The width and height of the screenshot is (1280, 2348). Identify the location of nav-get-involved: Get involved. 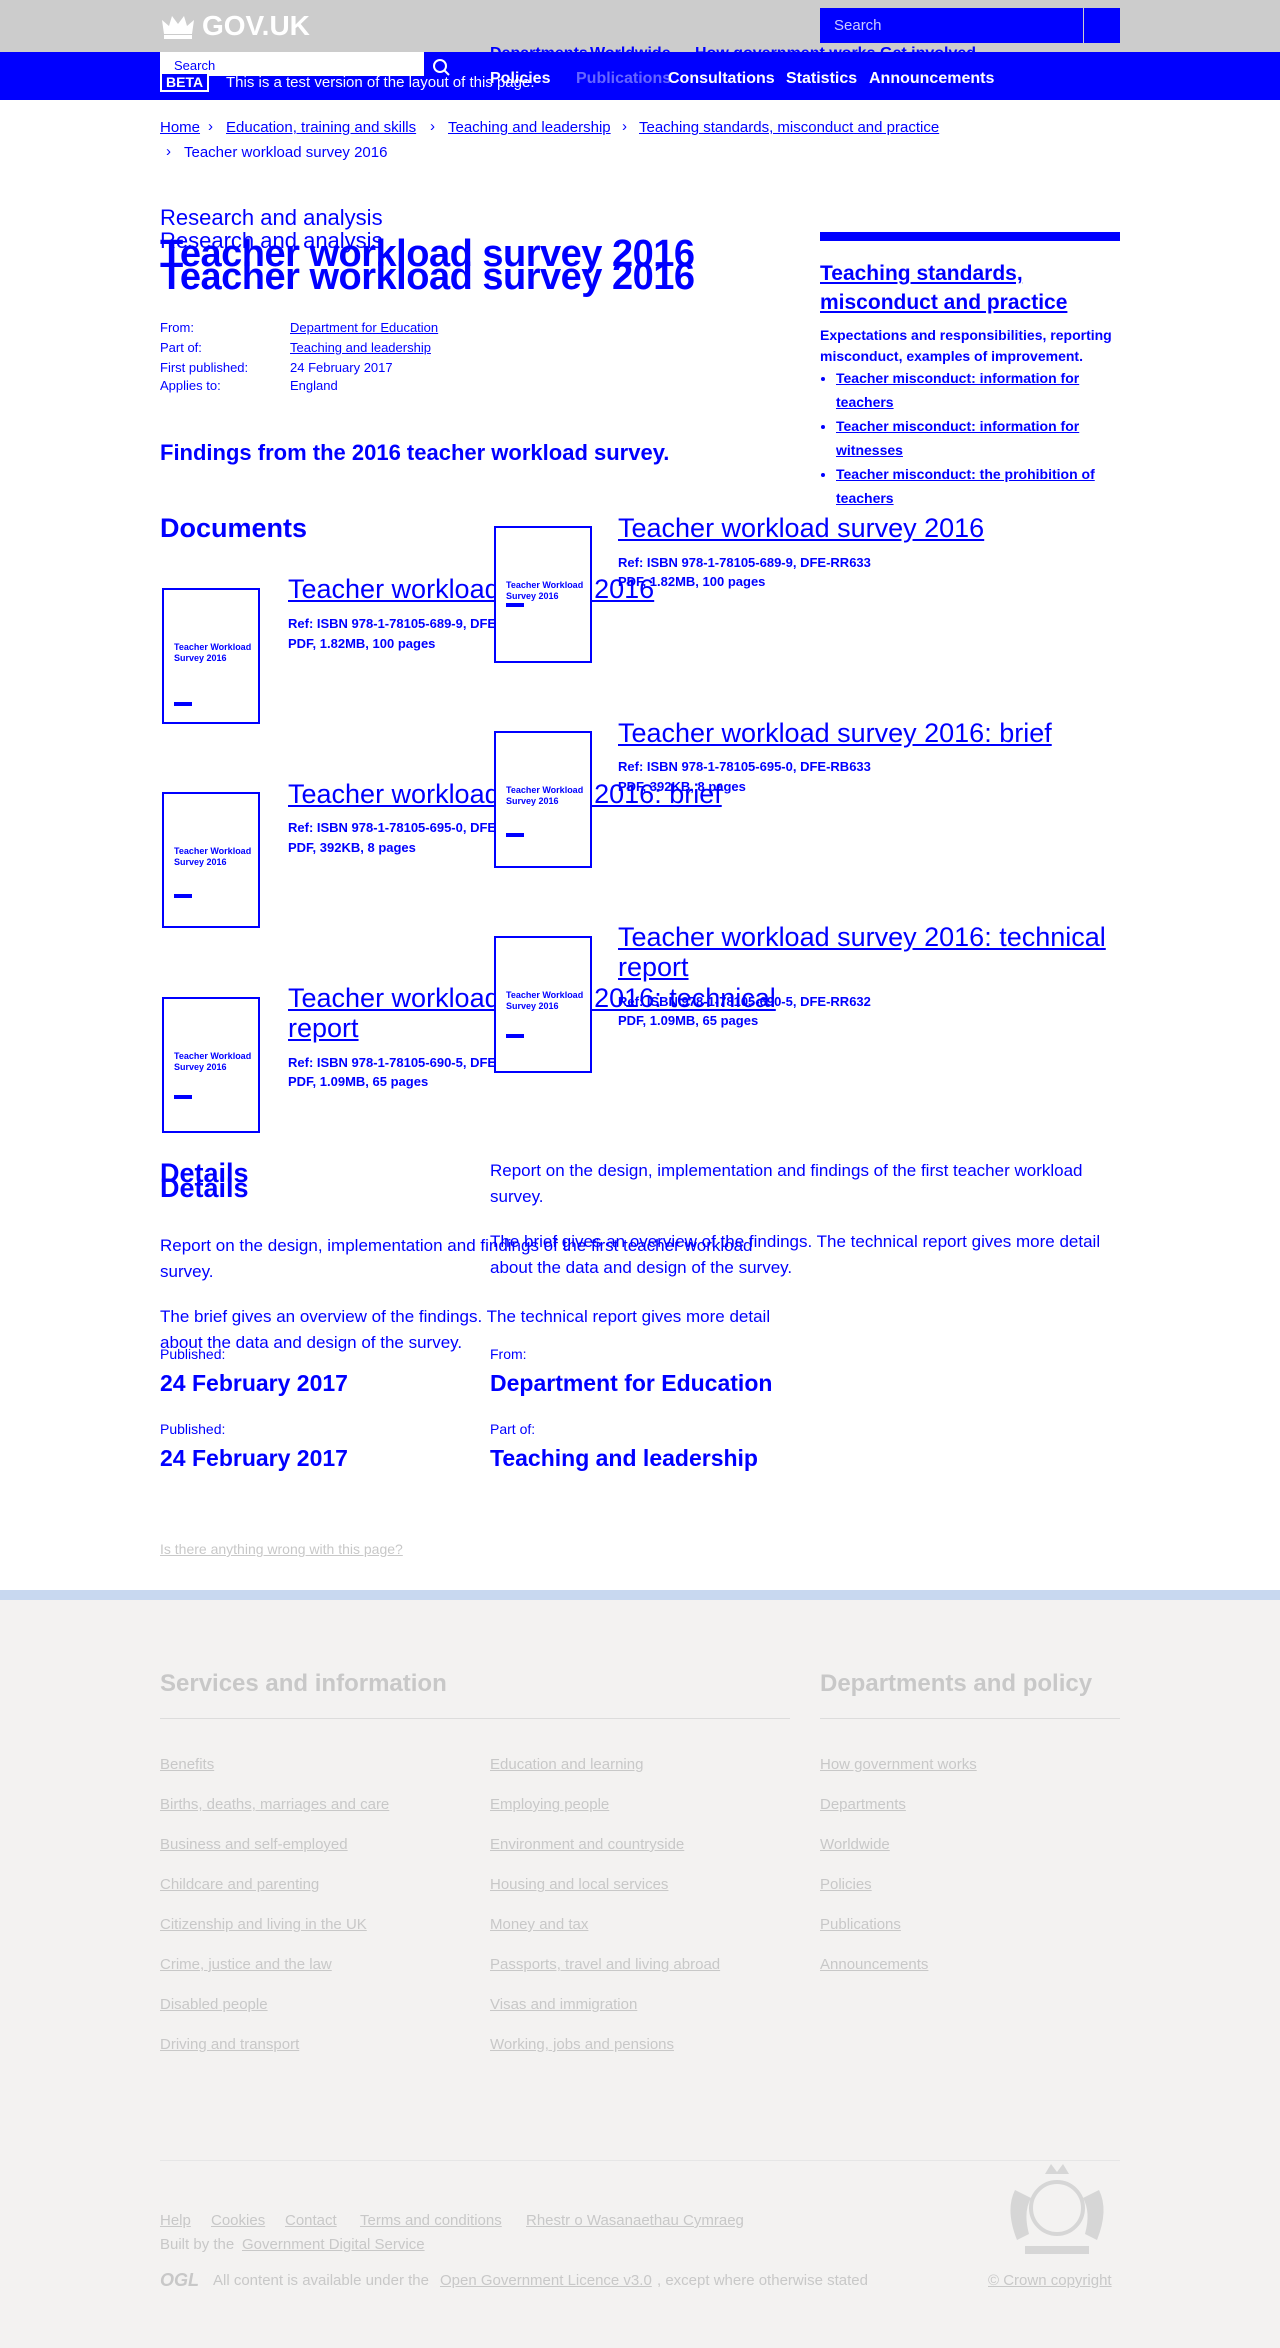
(928, 54).